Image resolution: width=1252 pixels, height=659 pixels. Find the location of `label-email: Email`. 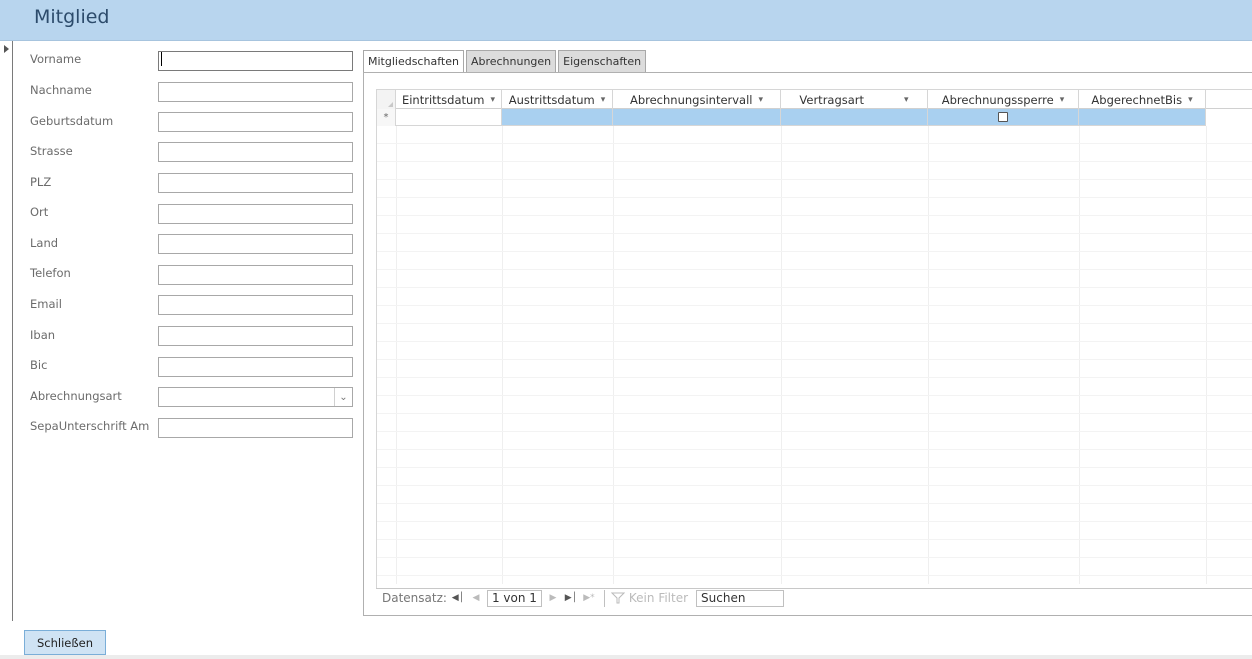

label-email: Email is located at coordinates (46, 304).